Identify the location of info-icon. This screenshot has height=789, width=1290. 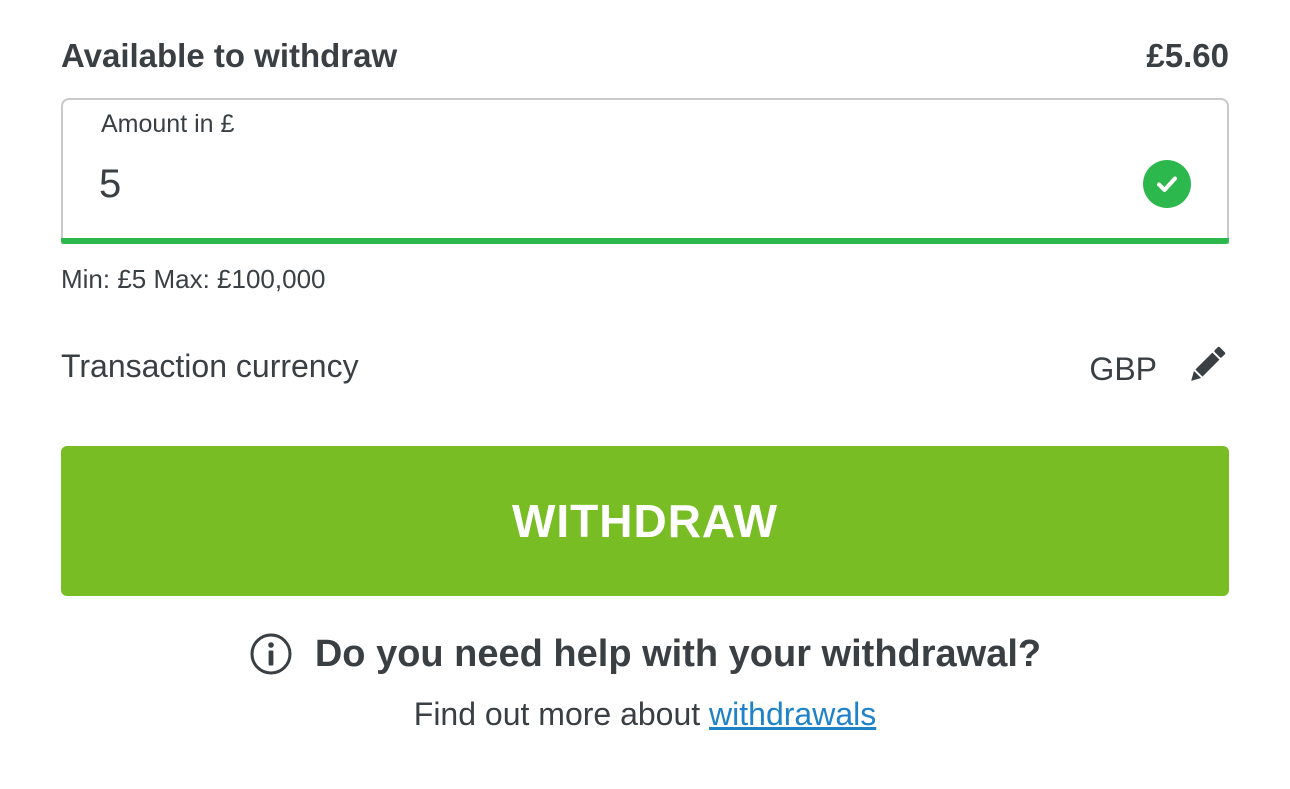
(271, 654).